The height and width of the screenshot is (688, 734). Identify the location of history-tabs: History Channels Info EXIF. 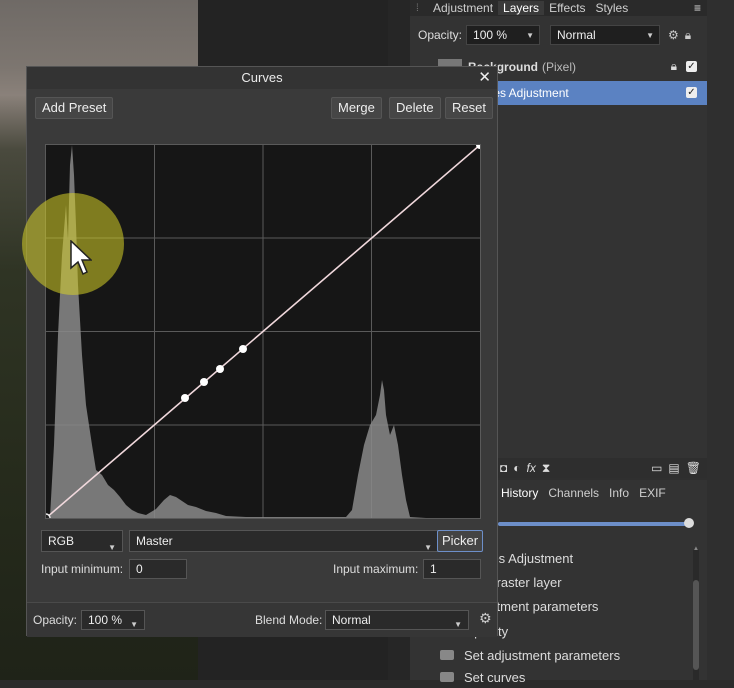
(583, 493).